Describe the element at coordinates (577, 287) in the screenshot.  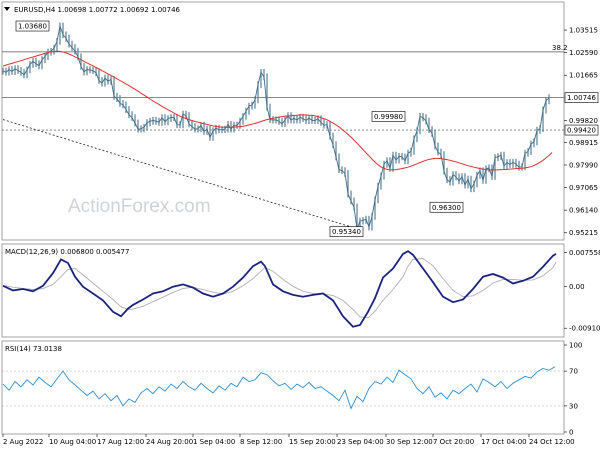
I see `macd-y-tick-label: 0.00` at that location.